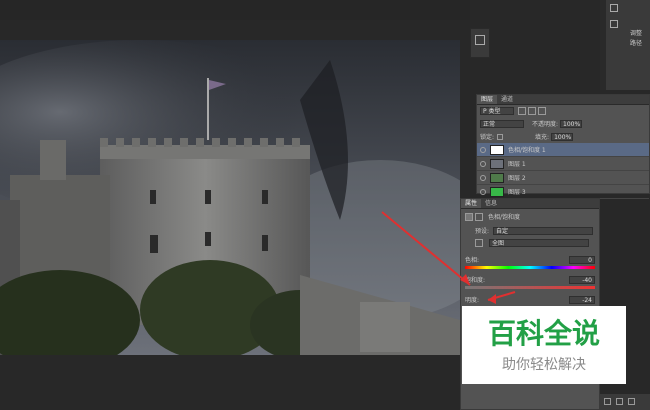 Image resolution: width=650 pixels, height=410 pixels. Describe the element at coordinates (480, 40) in the screenshot. I see `history-icon` at that location.